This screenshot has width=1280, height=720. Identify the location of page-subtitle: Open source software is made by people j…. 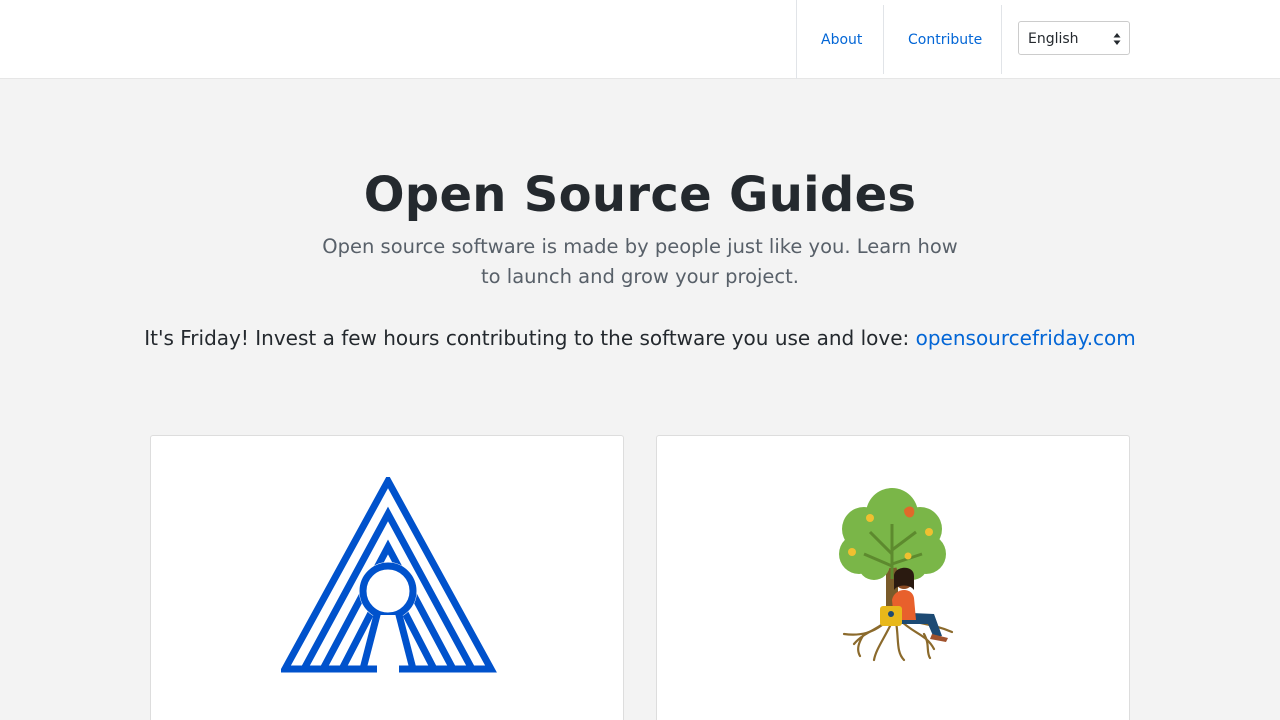
(640, 261).